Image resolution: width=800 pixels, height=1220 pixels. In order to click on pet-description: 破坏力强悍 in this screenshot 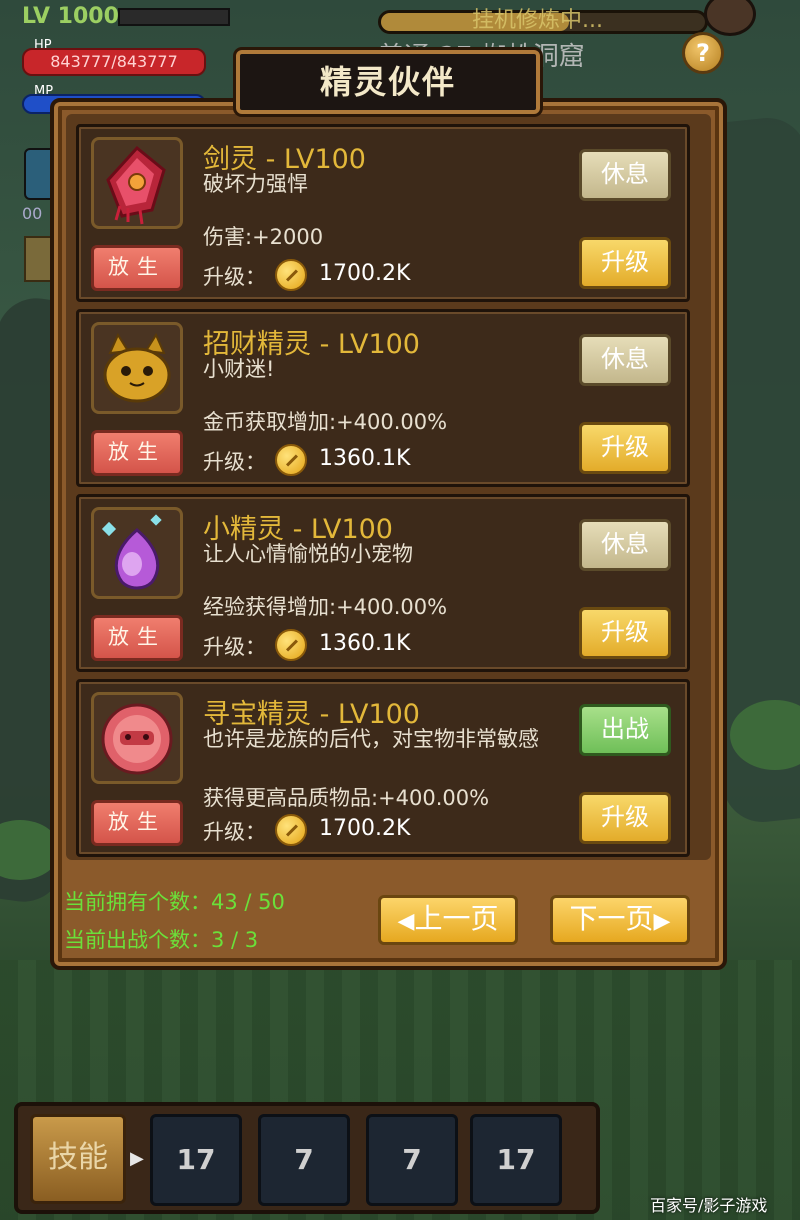, I will do `click(255, 184)`.